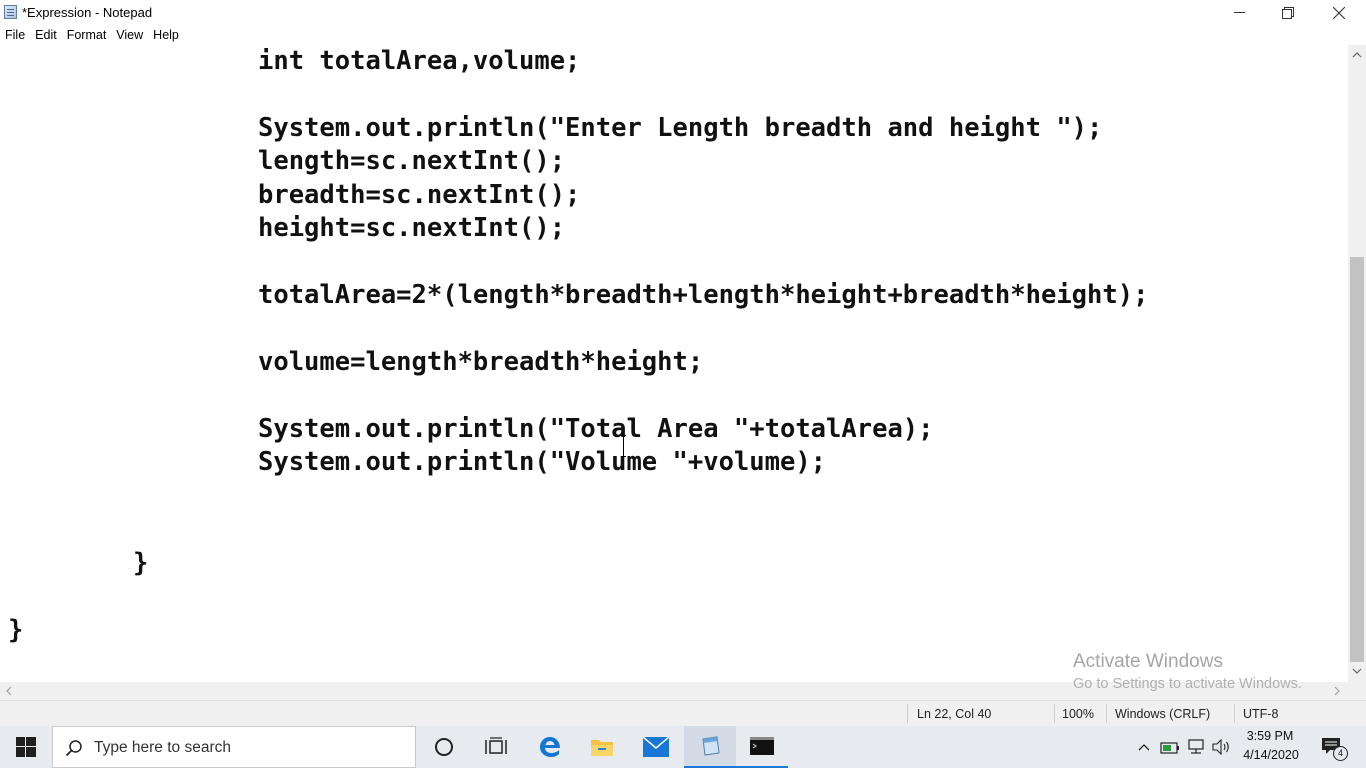  Describe the element at coordinates (412, 228) in the screenshot. I see `code-line: height=sc.nextInt();` at that location.